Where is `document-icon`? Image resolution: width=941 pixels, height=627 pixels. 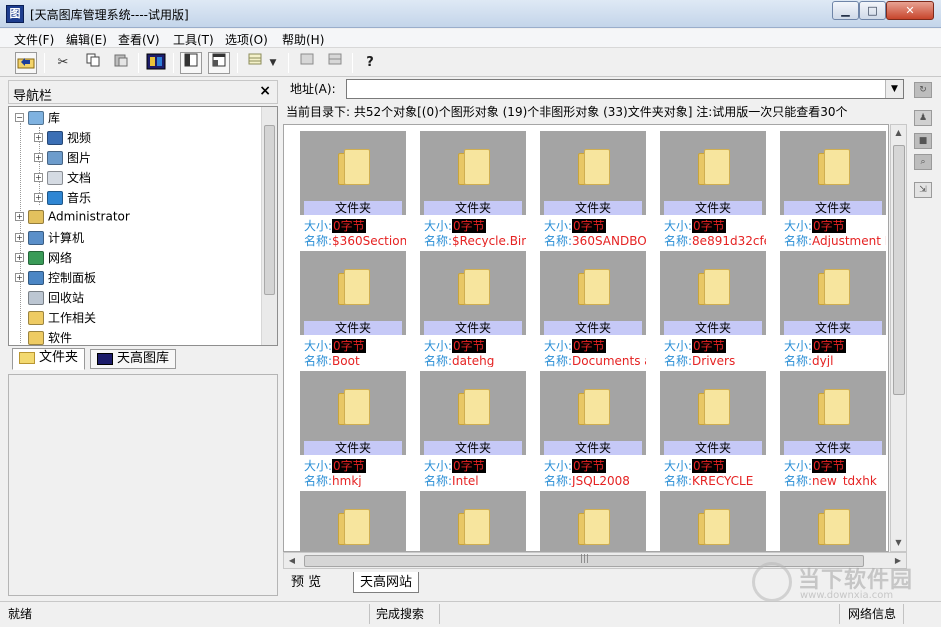
document-icon is located at coordinates (55, 177).